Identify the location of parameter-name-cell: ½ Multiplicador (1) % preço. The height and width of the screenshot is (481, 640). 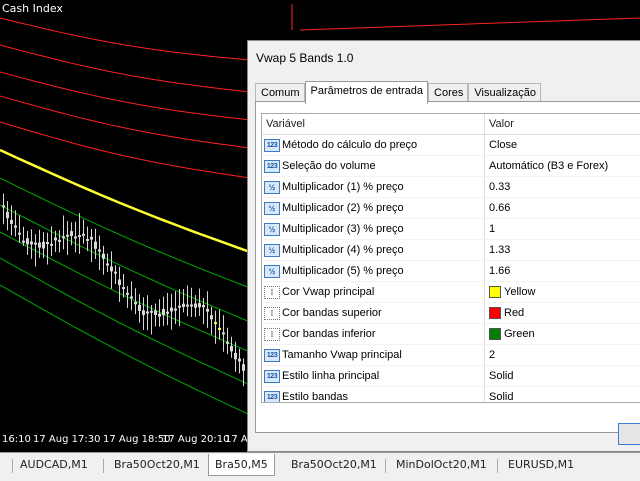
(373, 187).